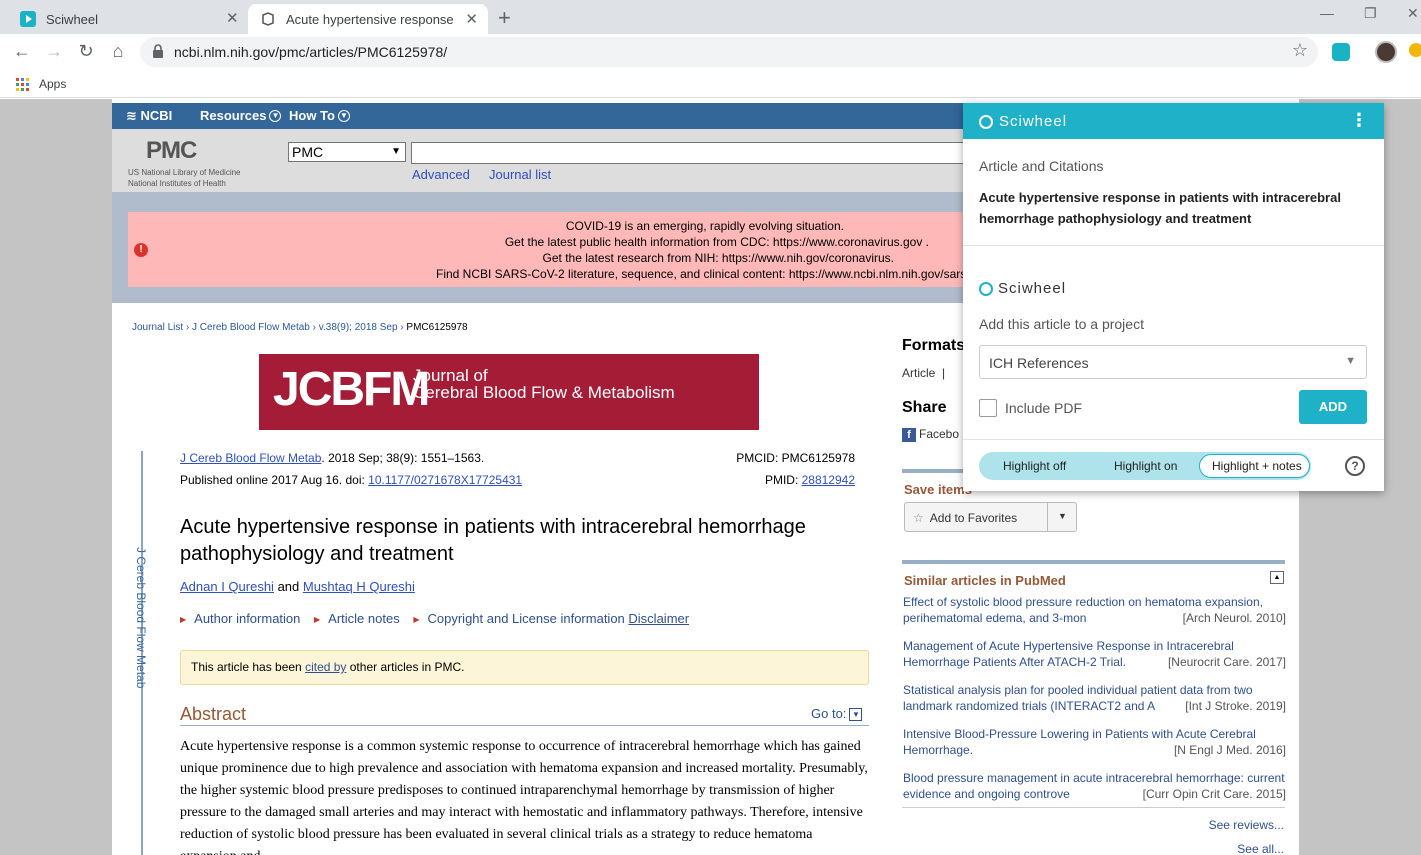 Image resolution: width=1421 pixels, height=855 pixels. What do you see at coordinates (658, 618) in the screenshot?
I see `disclaimer-link: Disclaimer` at bounding box center [658, 618].